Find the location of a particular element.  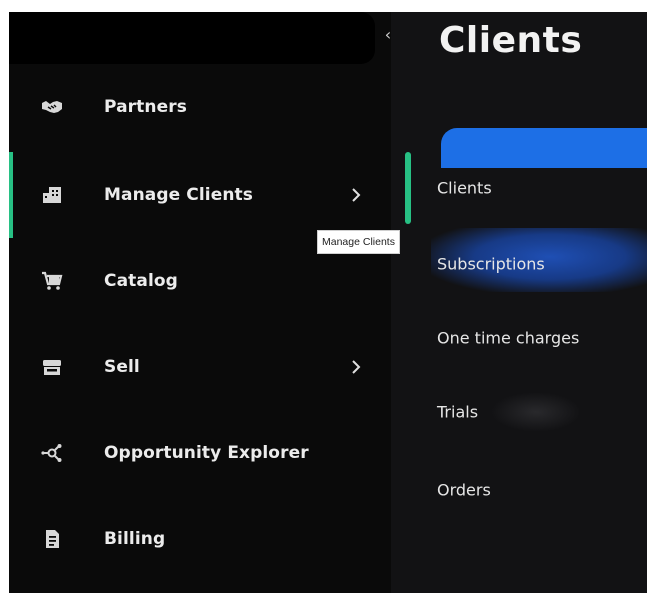

sidebar-item-label: Opportunity Explorer is located at coordinates (206, 453).